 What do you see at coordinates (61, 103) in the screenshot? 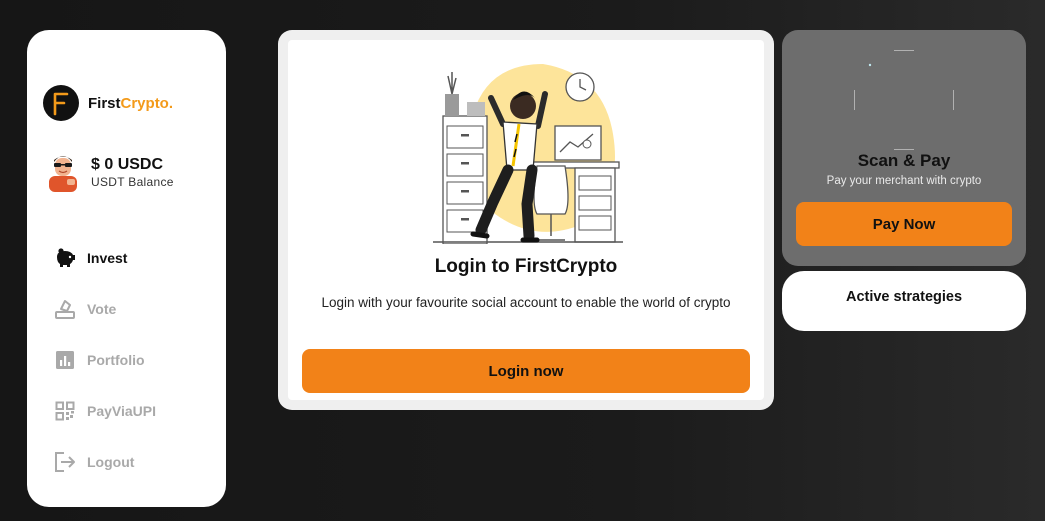
I see `brand-logo` at bounding box center [61, 103].